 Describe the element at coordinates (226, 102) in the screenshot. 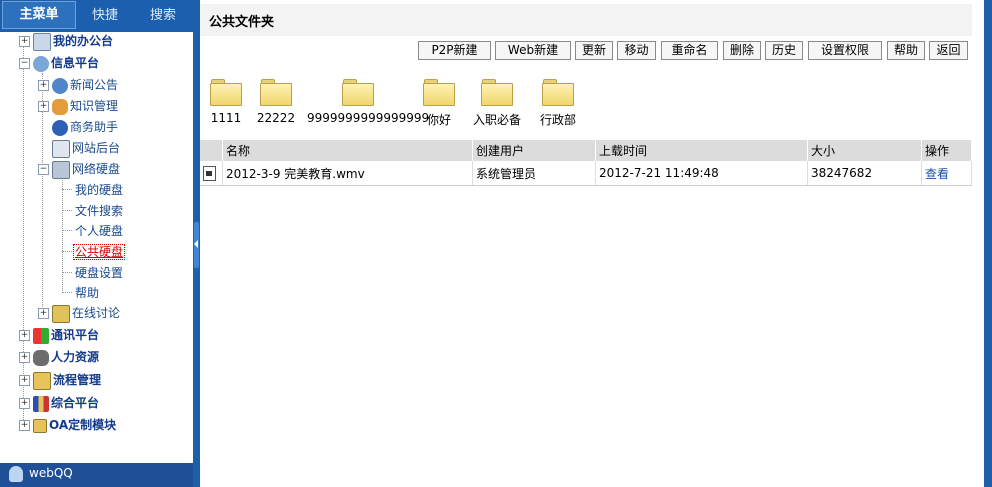

I see `folder-item: 1111` at that location.